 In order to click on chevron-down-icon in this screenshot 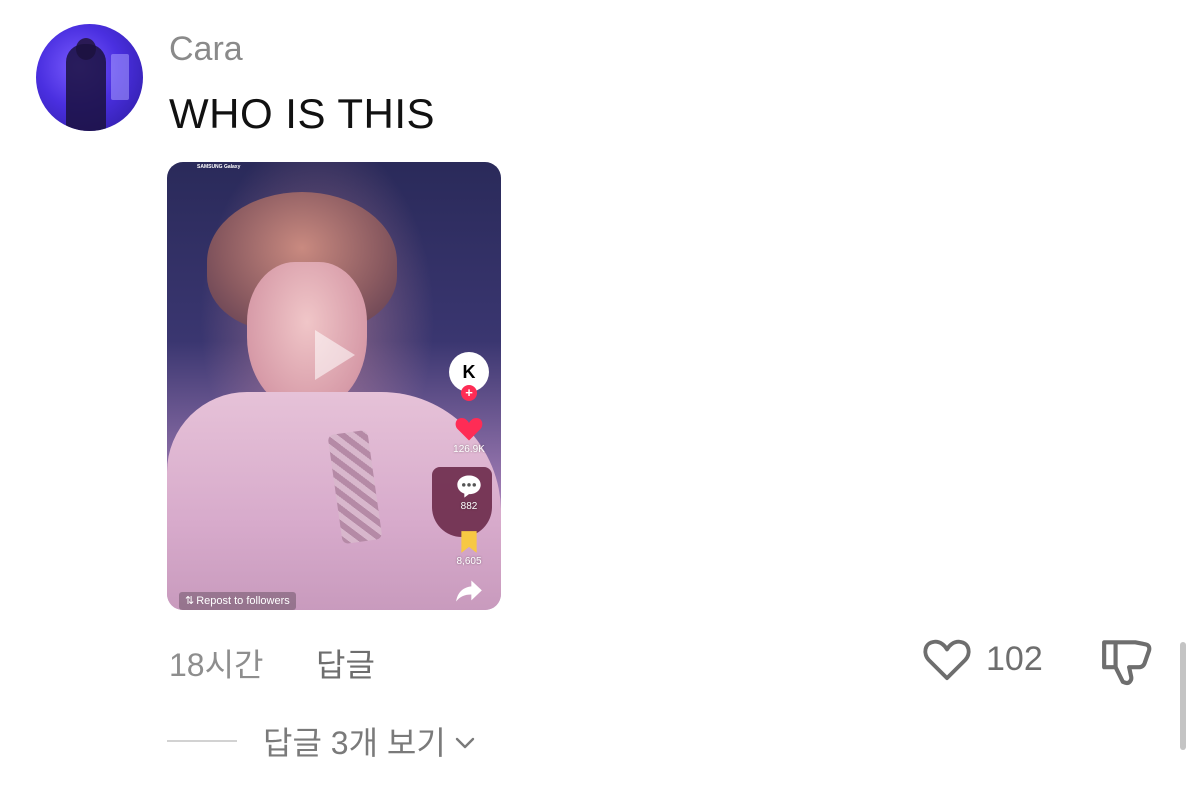, I will do `click(464, 743)`.